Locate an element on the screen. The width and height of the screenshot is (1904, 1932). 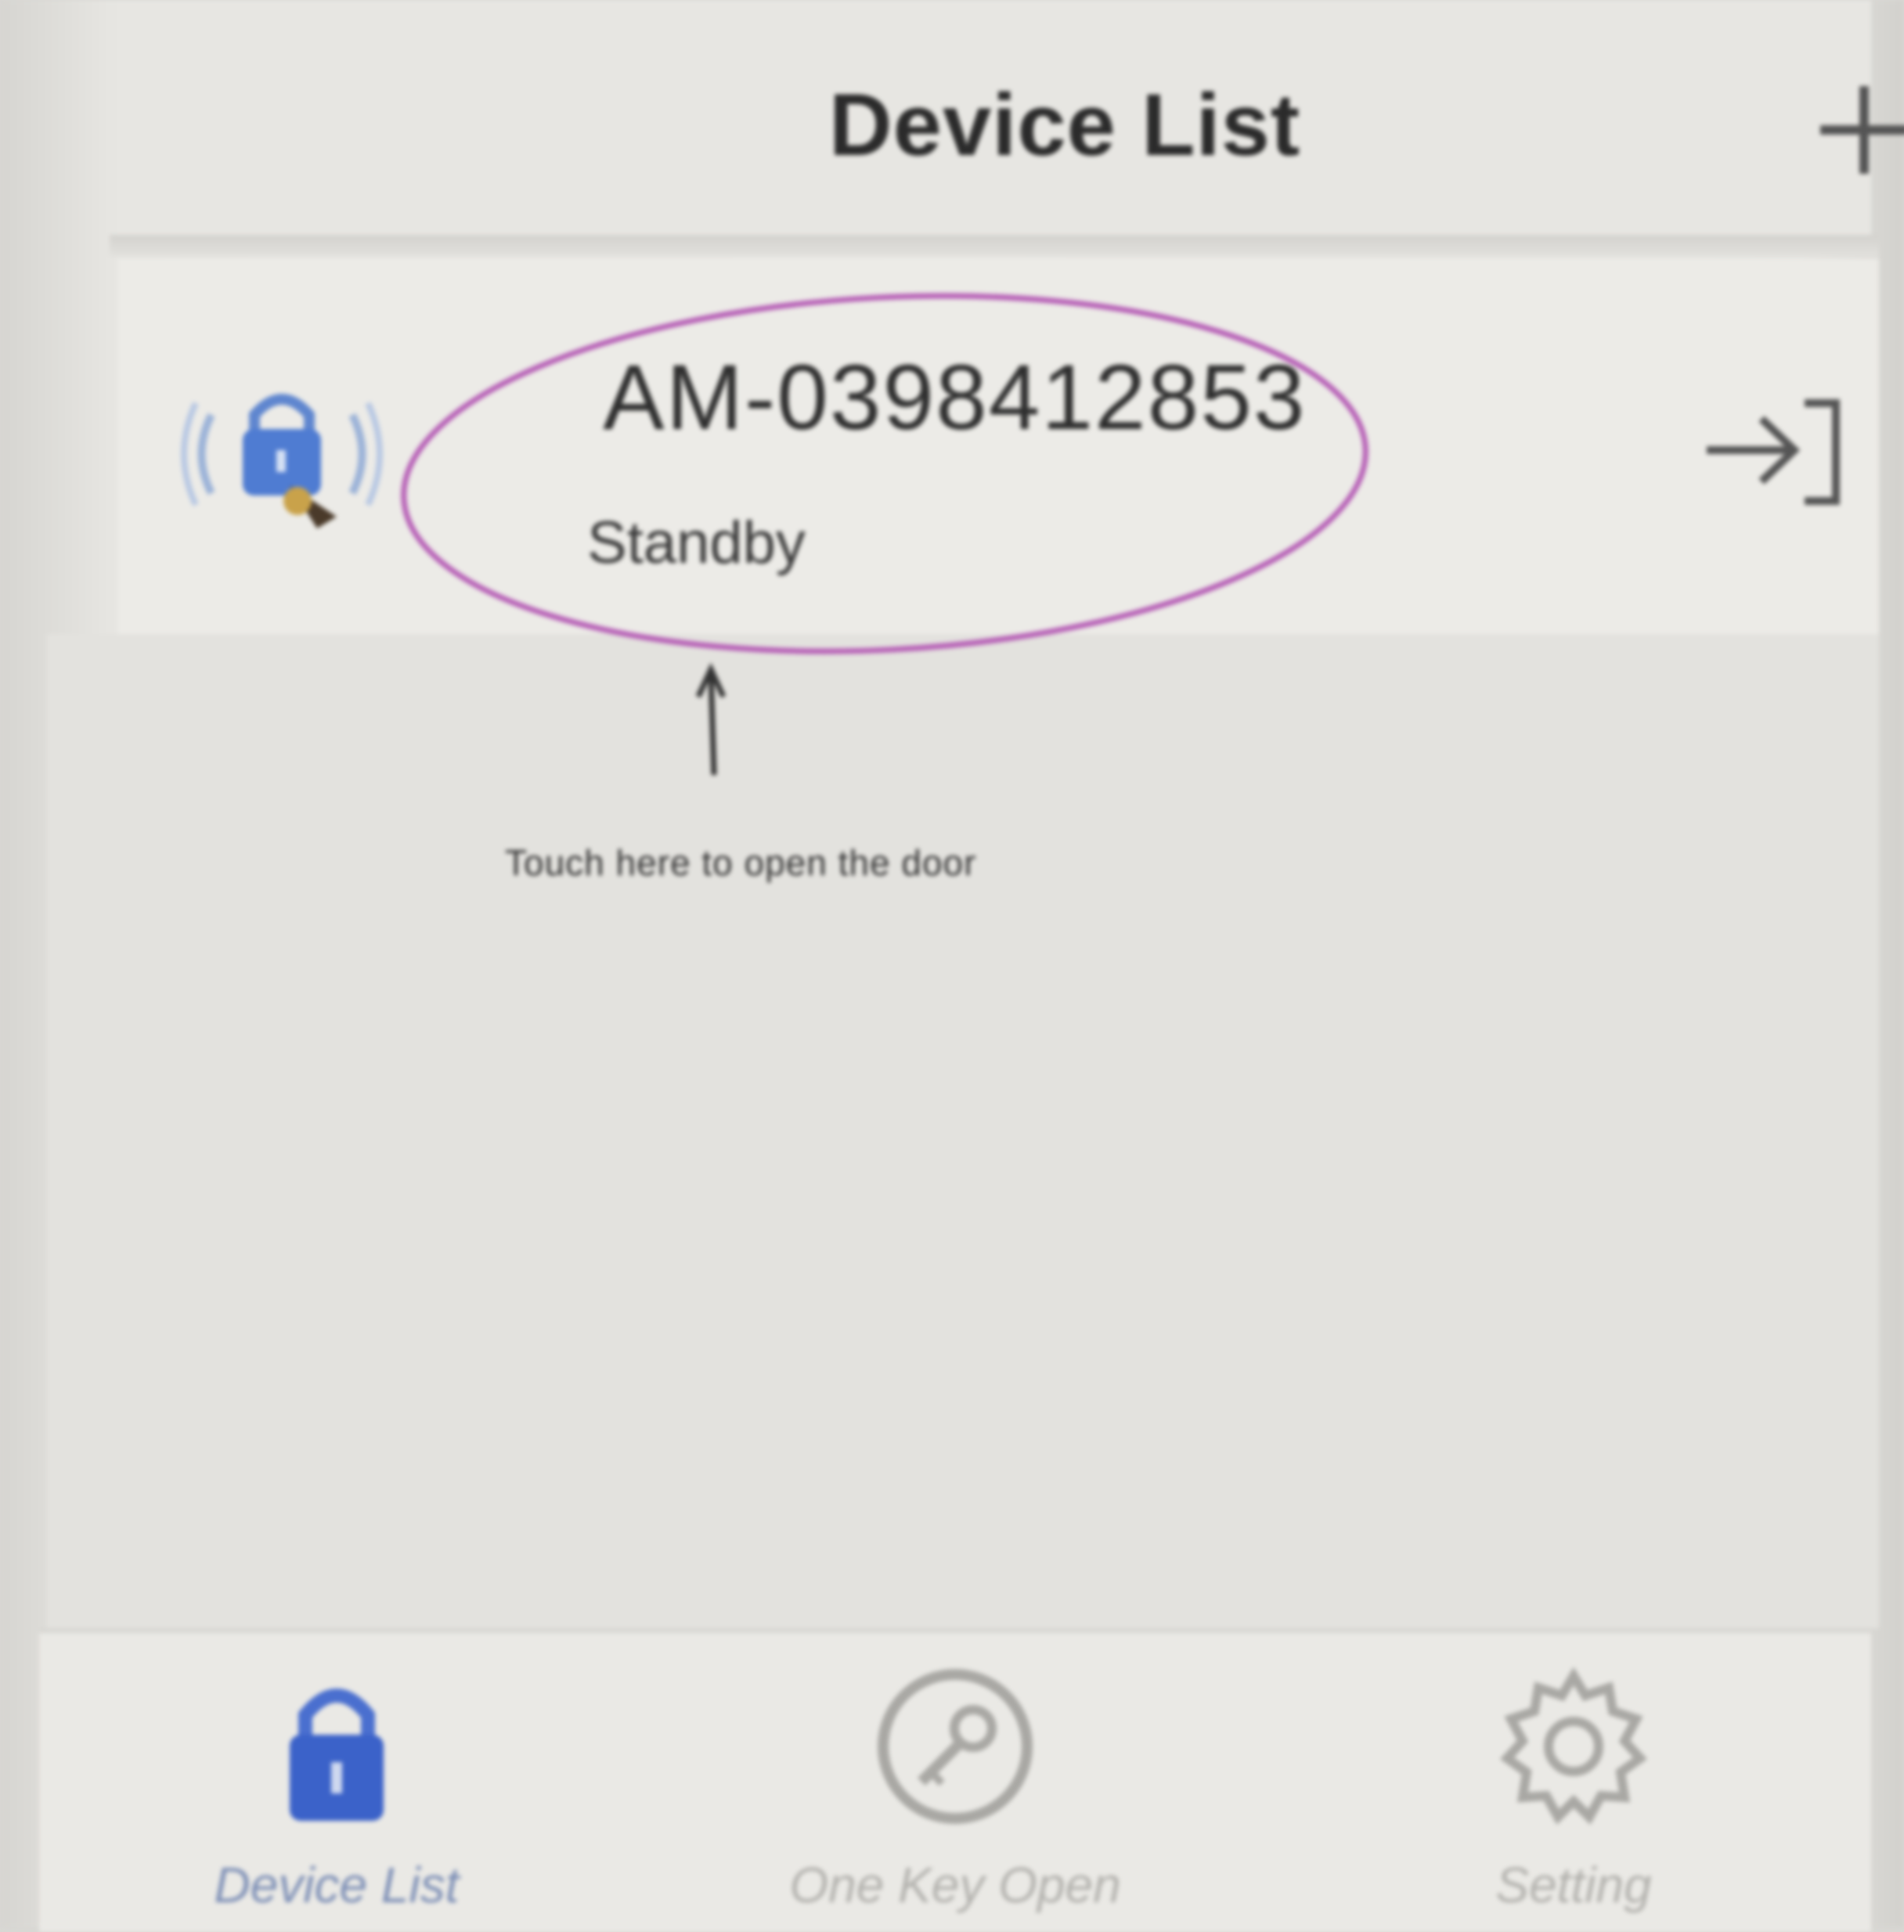
tab-device-list: Device List is located at coordinates (337, 1789).